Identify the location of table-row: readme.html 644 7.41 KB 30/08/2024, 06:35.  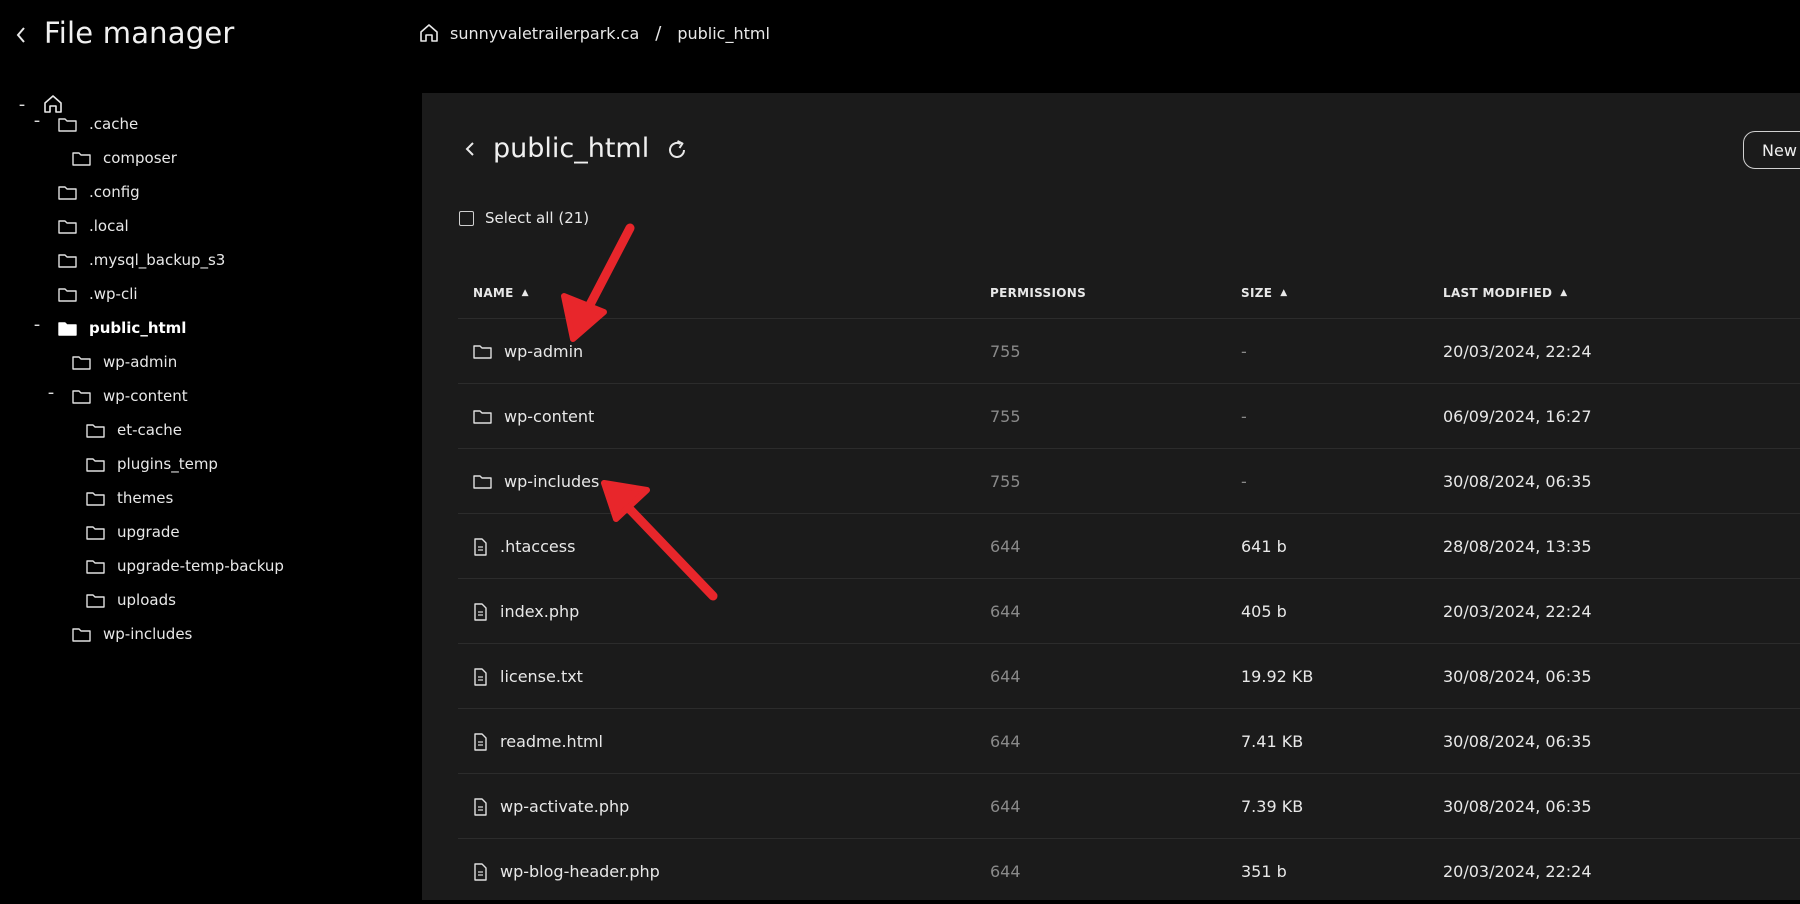
(1129, 741).